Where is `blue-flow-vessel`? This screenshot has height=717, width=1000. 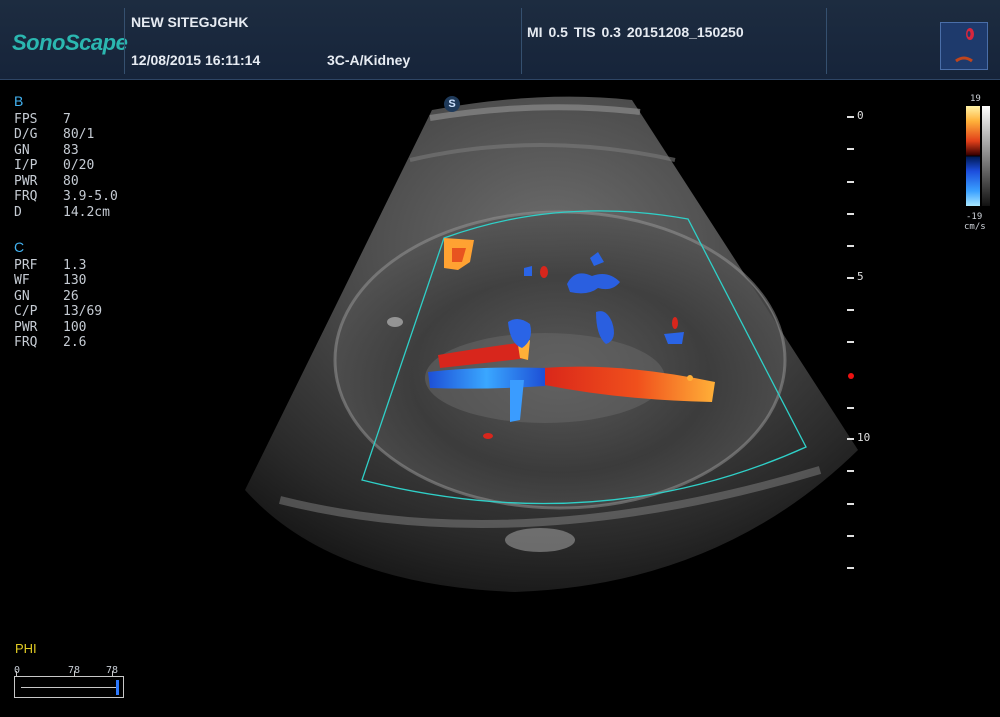
blue-flow-vessel is located at coordinates (486, 378).